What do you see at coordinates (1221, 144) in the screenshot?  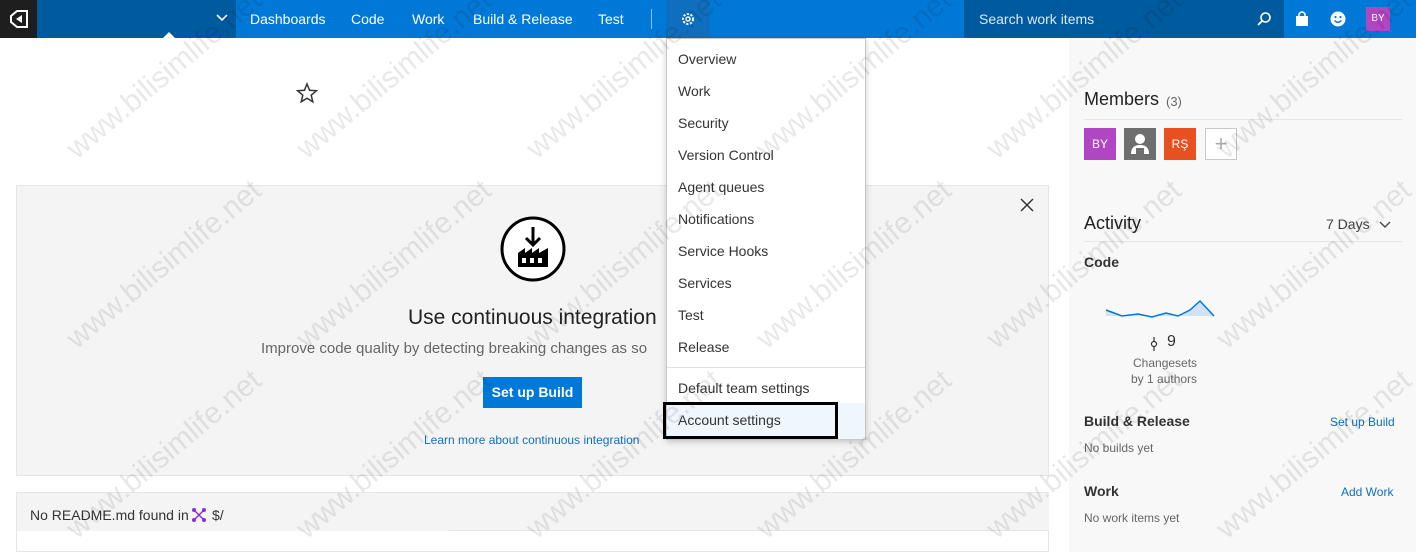 I see `add-member-button: +` at bounding box center [1221, 144].